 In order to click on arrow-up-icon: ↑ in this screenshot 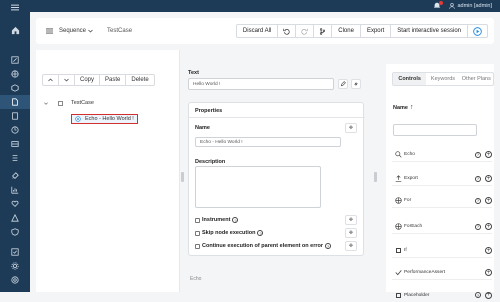, I will do `click(411, 107)`.